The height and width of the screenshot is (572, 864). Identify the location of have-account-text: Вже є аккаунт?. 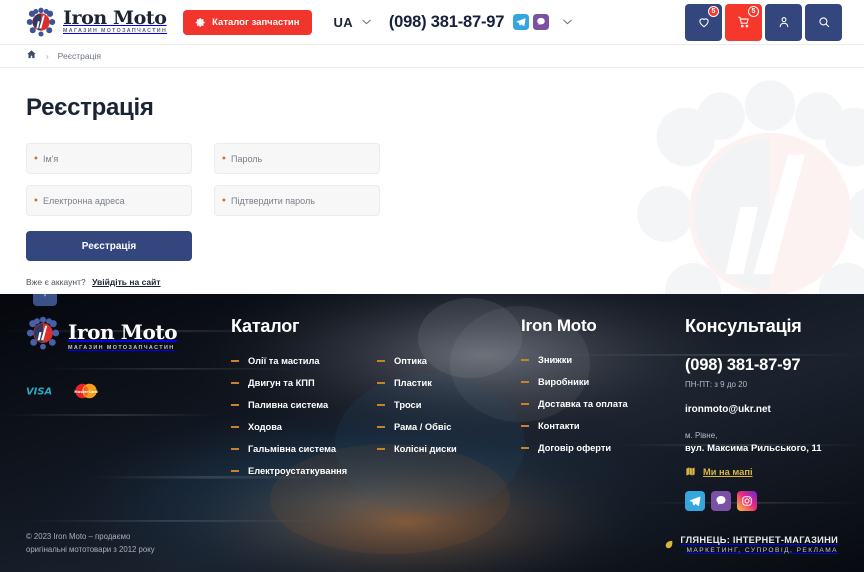
(56, 282).